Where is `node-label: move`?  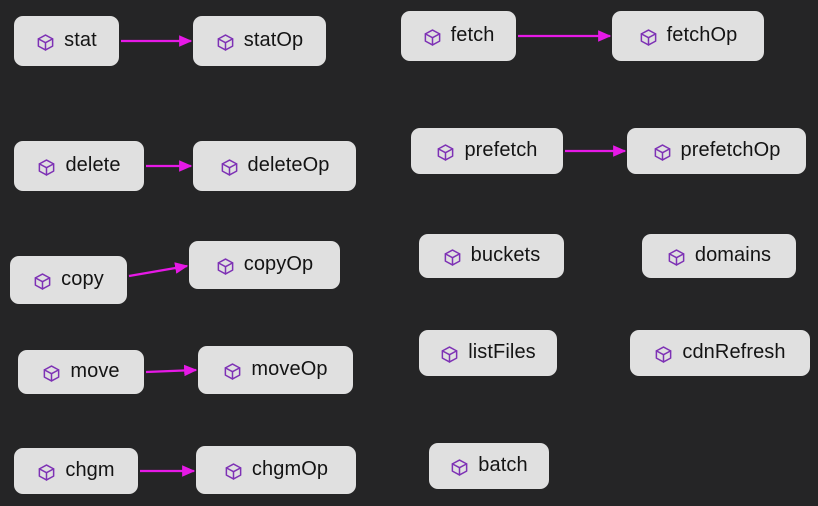
node-label: move is located at coordinates (95, 371).